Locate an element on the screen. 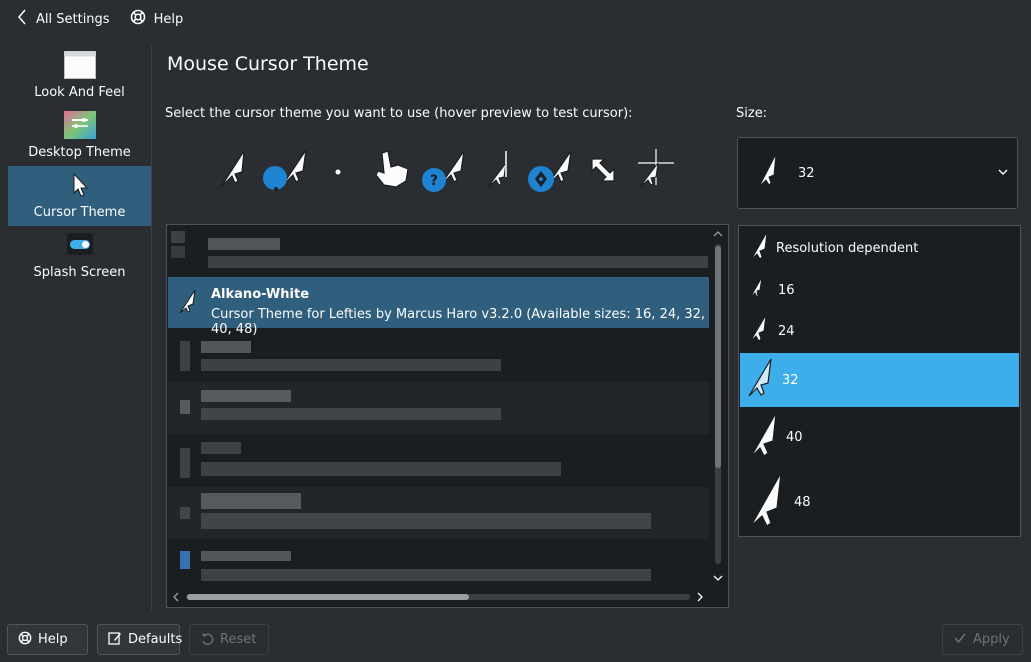  help-button-label: Help is located at coordinates (53, 639).